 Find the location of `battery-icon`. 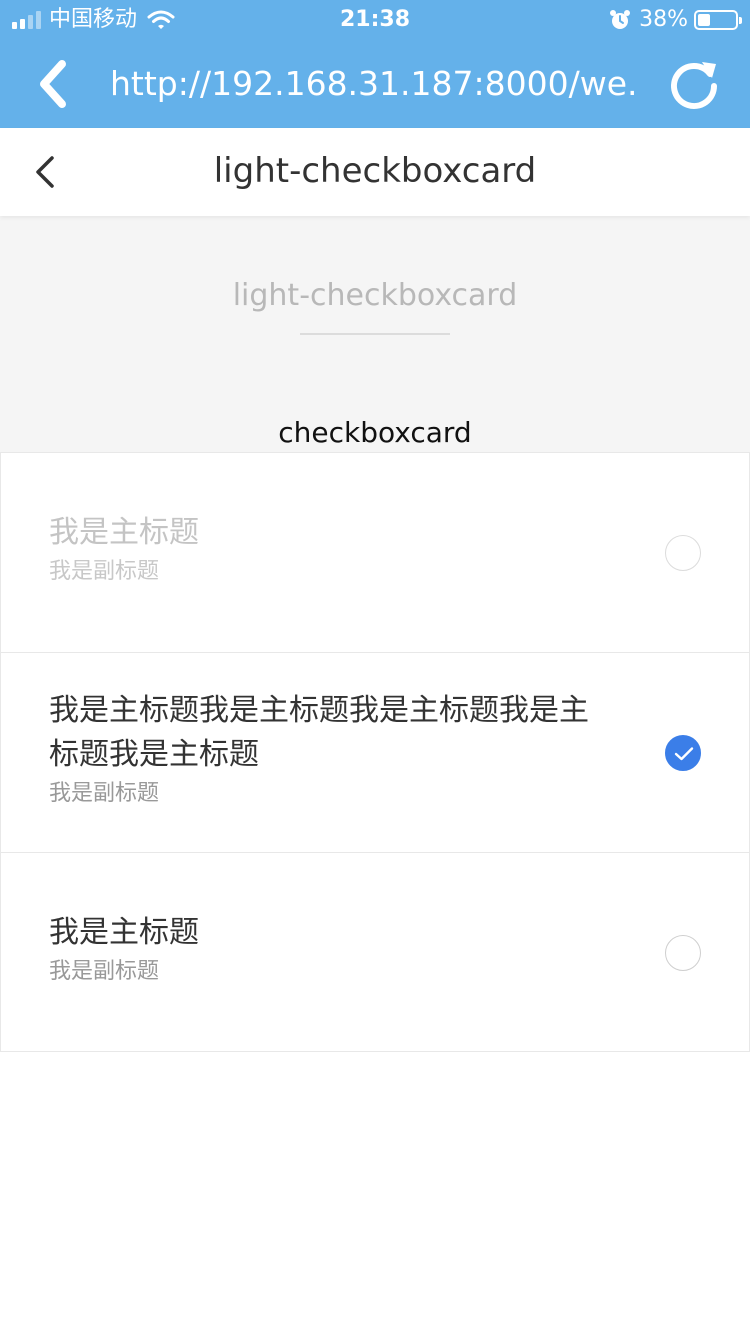

battery-icon is located at coordinates (718, 20).